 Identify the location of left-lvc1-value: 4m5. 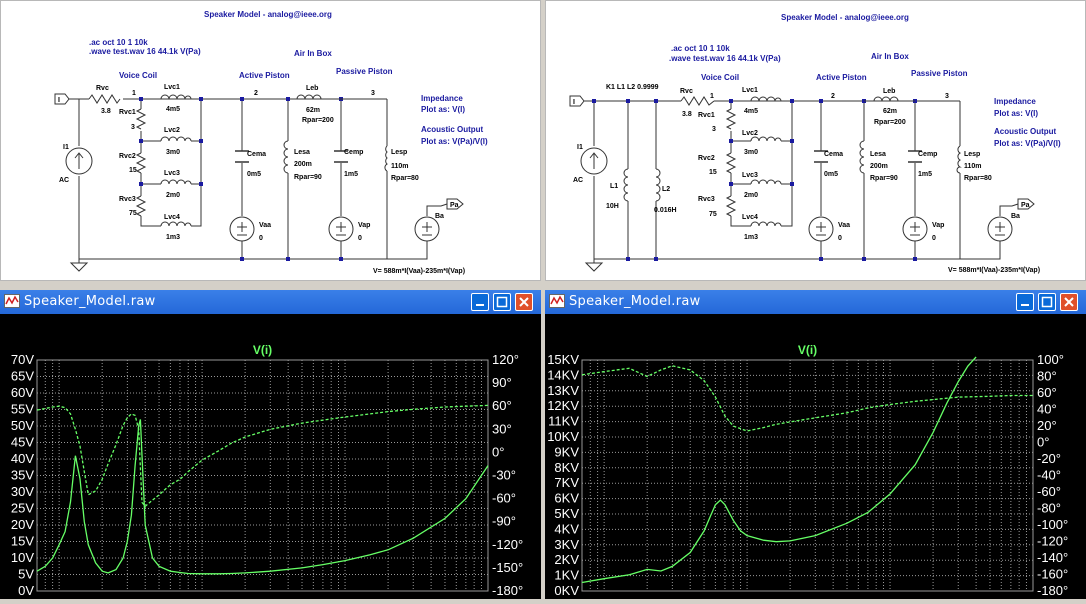
(173, 109).